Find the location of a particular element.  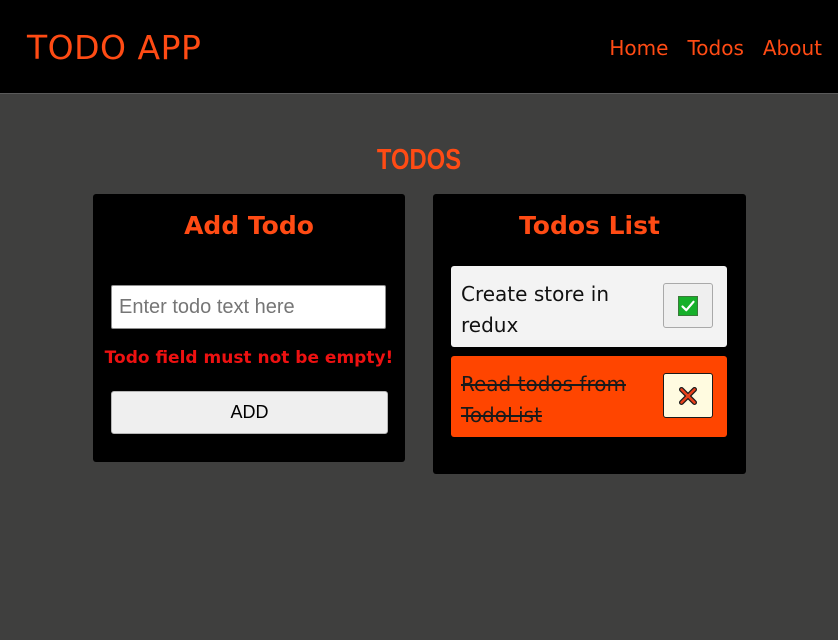

check-mark-icon is located at coordinates (688, 305).